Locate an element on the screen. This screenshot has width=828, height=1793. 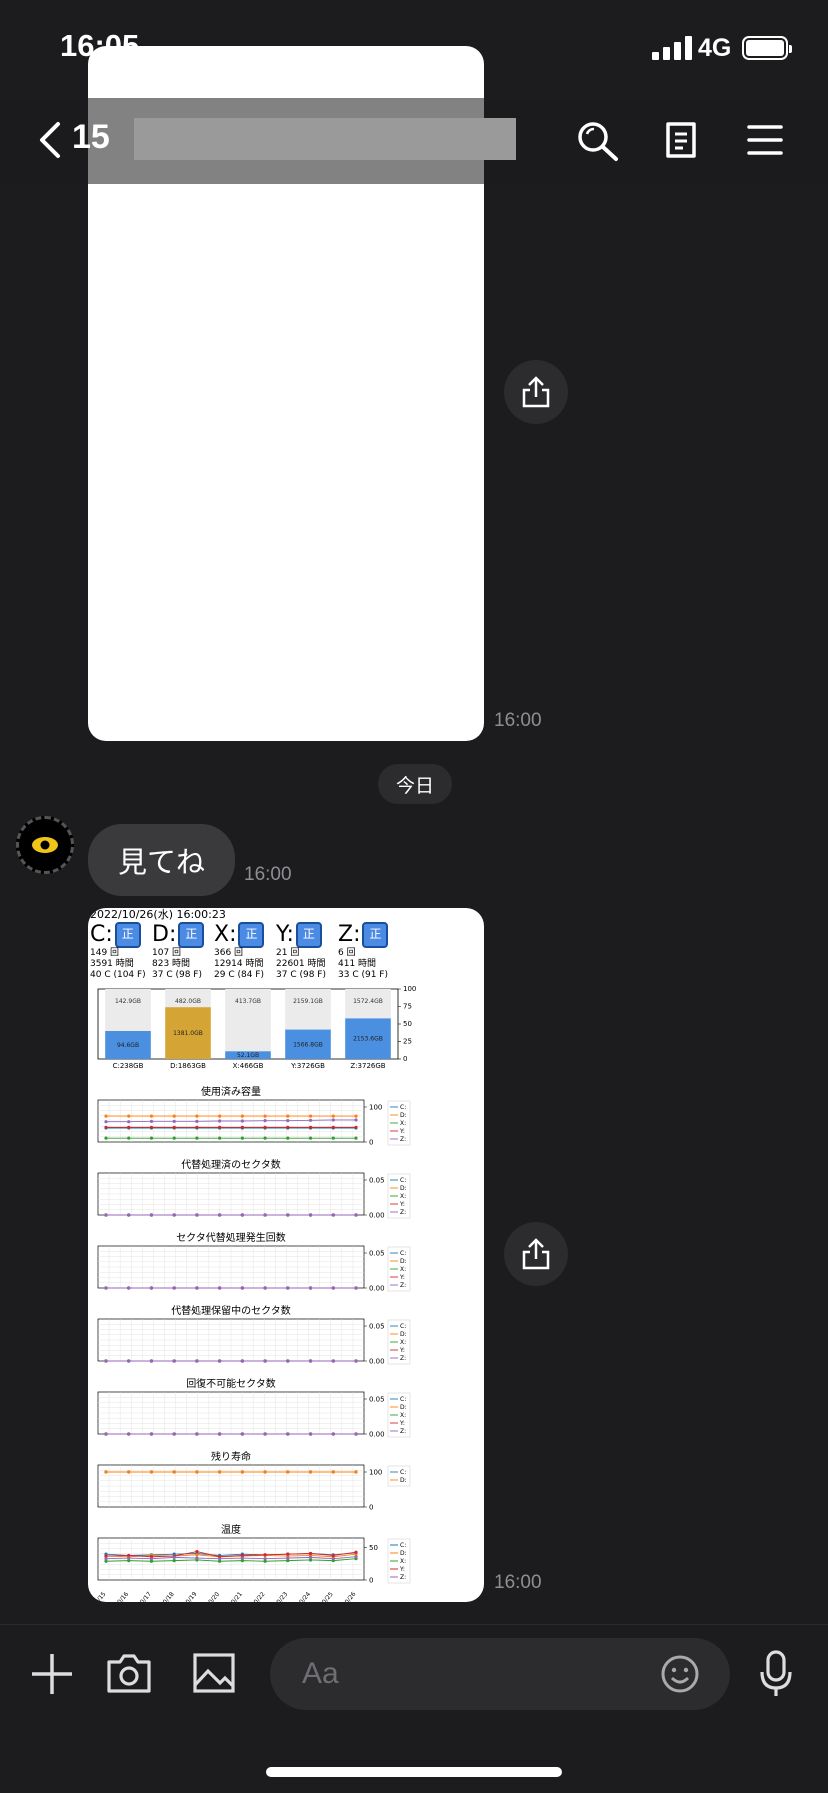
panel-title: 使用済み容量 is located at coordinates (231, 1092).